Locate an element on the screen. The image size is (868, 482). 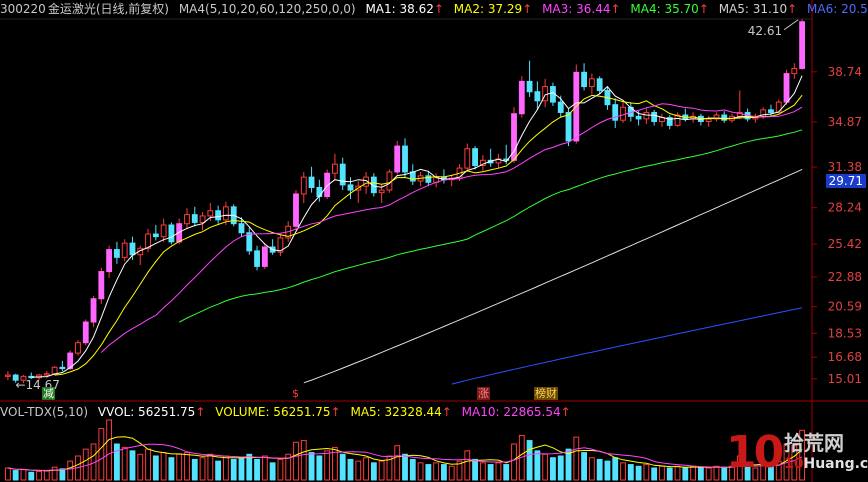
vol-ma10-value: MA10: 22865.54↑ is located at coordinates (516, 412).